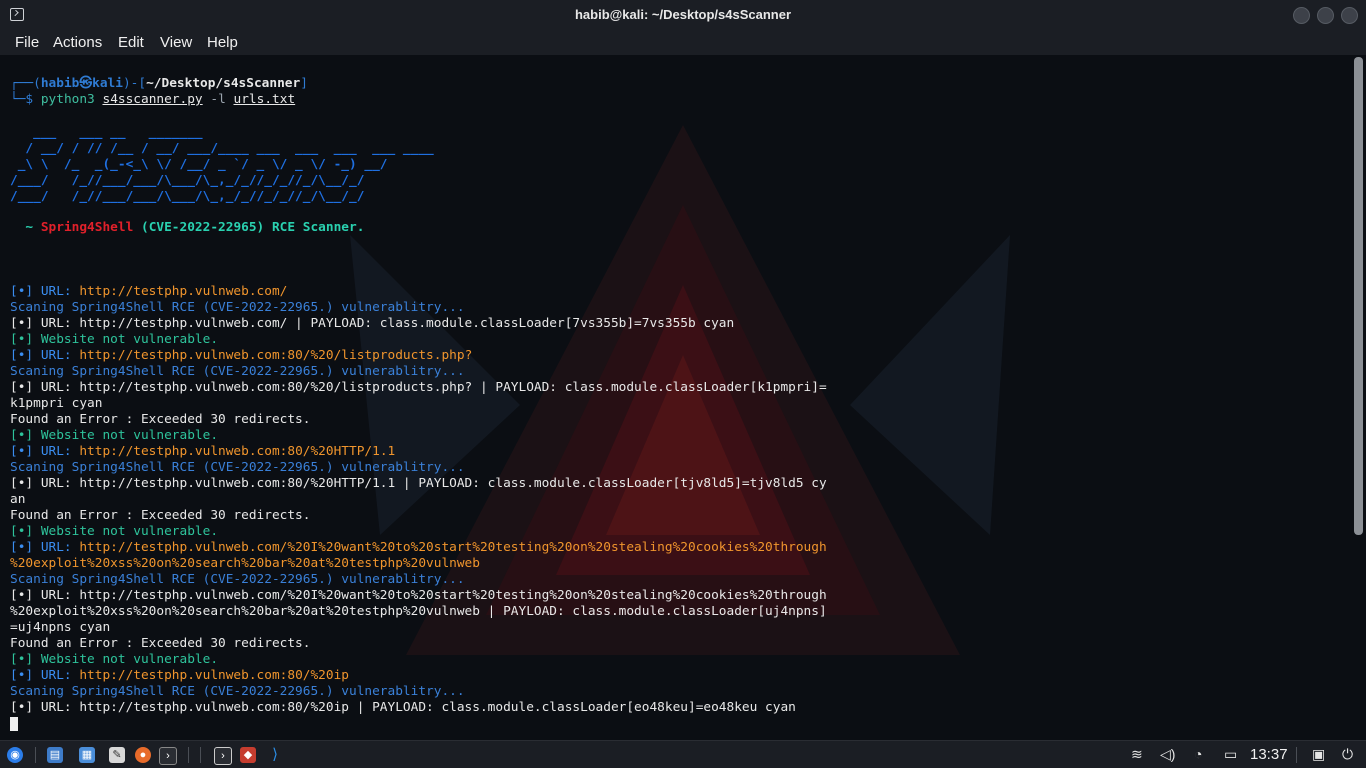 Image resolution: width=1366 pixels, height=768 pixels. I want to click on terminal-launcher-icon: ›, so click(168, 756).